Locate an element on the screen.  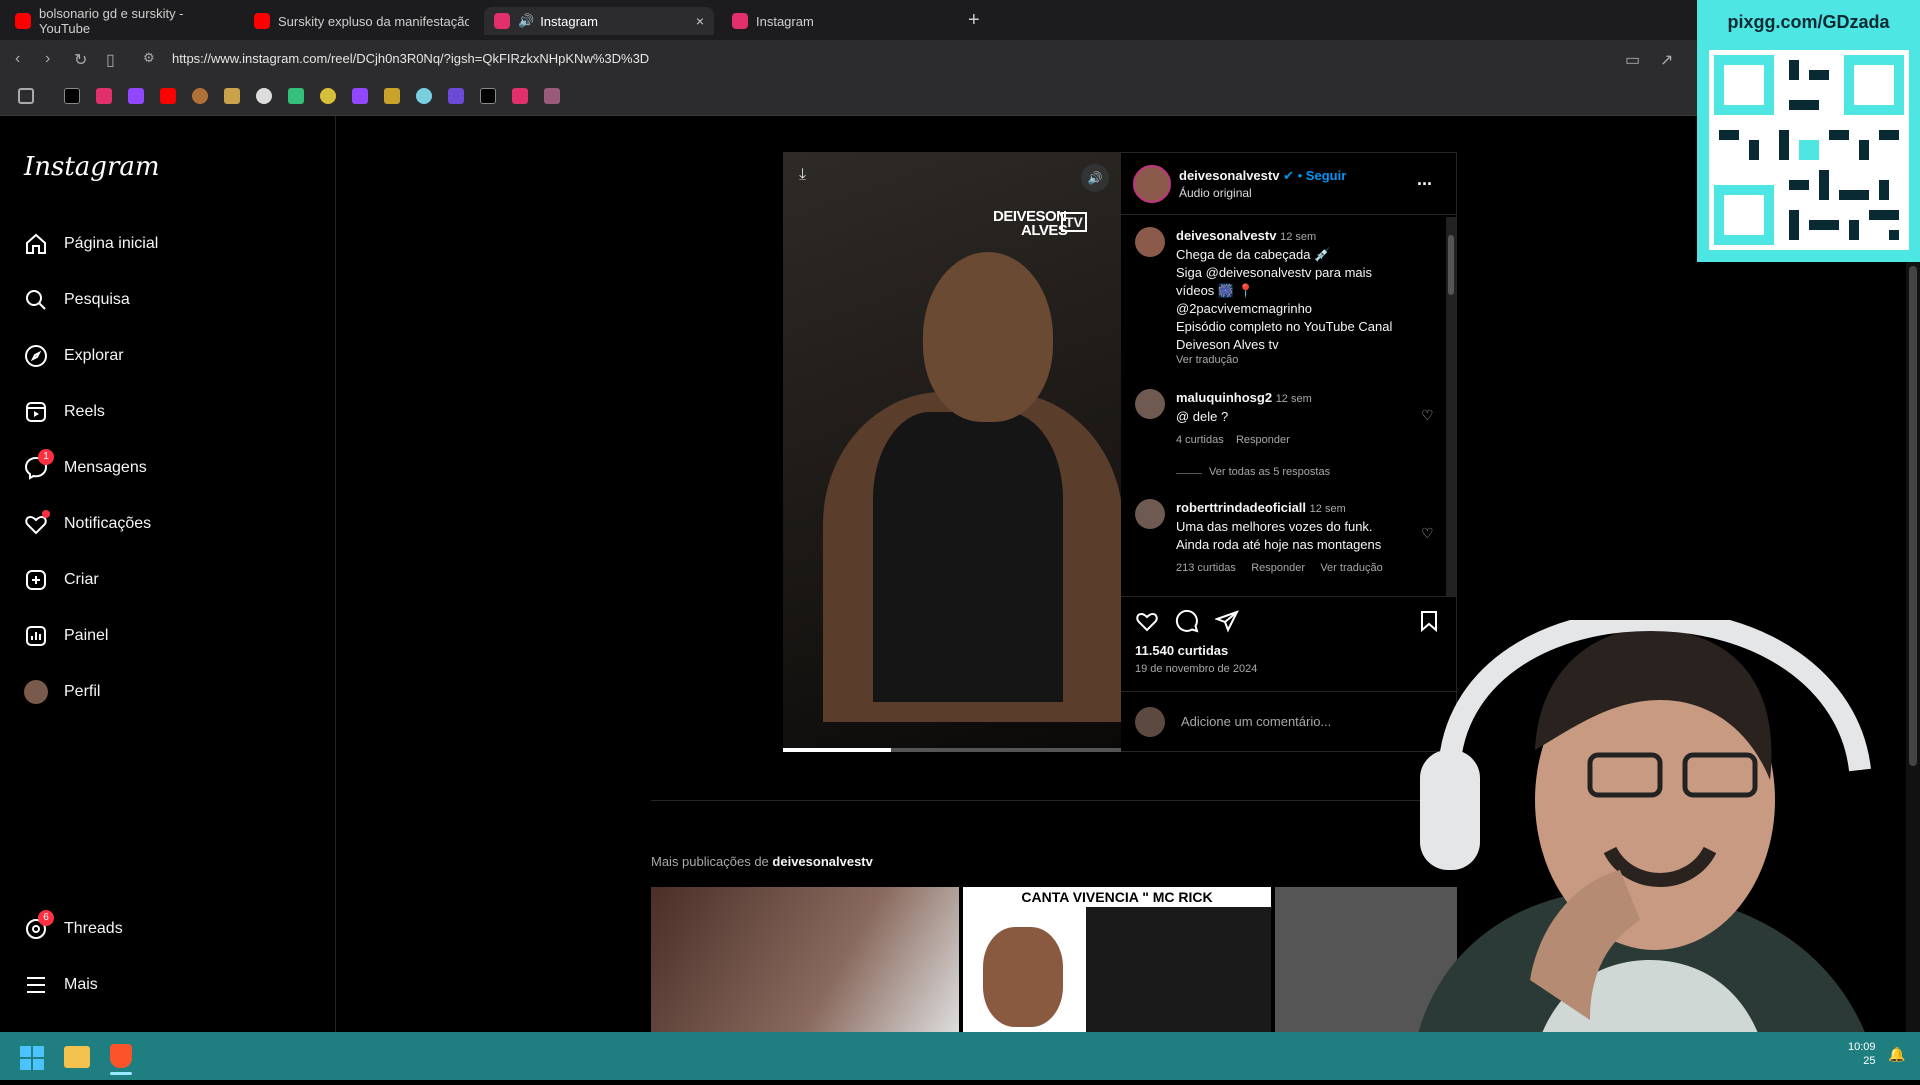
verified-icon: ✔ is located at coordinates (1288, 175).